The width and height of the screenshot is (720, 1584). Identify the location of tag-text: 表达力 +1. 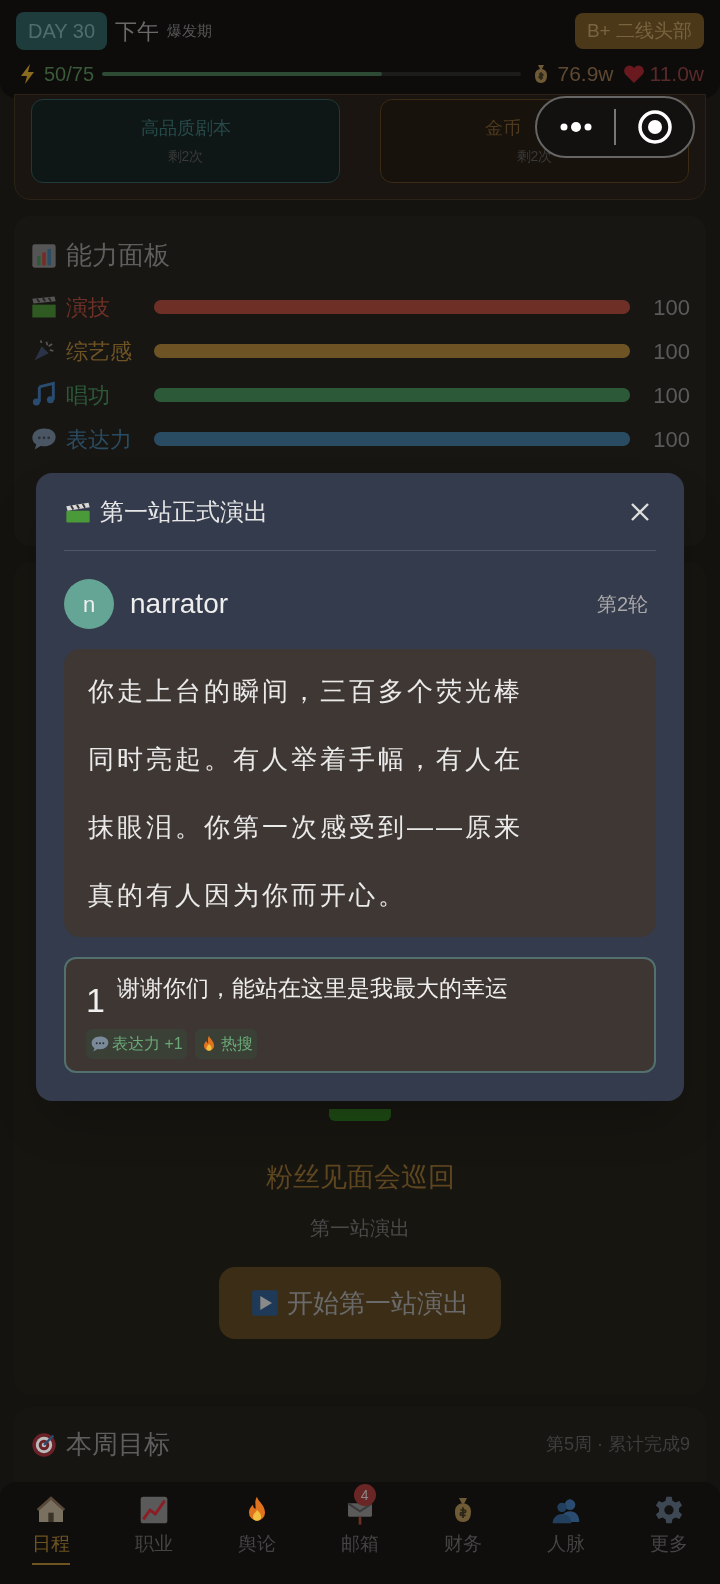
(147, 1044).